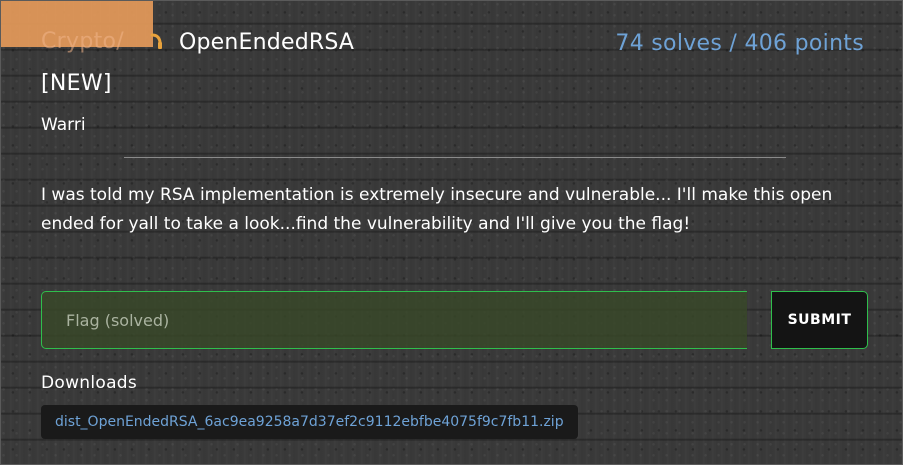 The width and height of the screenshot is (903, 465). What do you see at coordinates (89, 383) in the screenshot?
I see `downloads-heading: Downloads` at bounding box center [89, 383].